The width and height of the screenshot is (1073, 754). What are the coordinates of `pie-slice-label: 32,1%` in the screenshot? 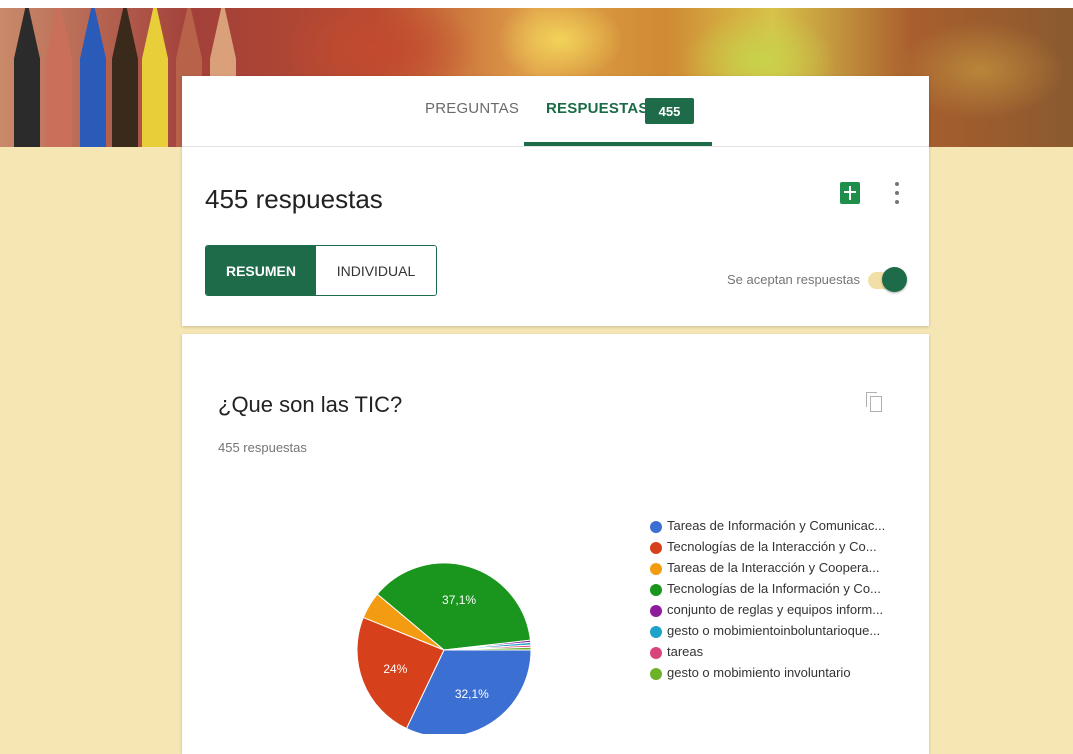 It's located at (472, 694).